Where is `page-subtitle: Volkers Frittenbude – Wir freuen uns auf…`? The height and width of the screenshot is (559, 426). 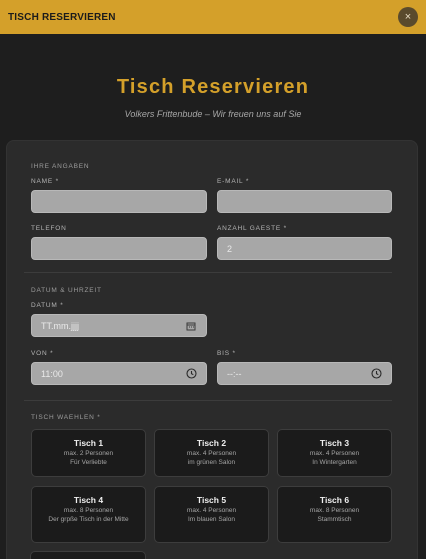 page-subtitle: Volkers Frittenbude – Wir freuen uns auf… is located at coordinates (213, 114).